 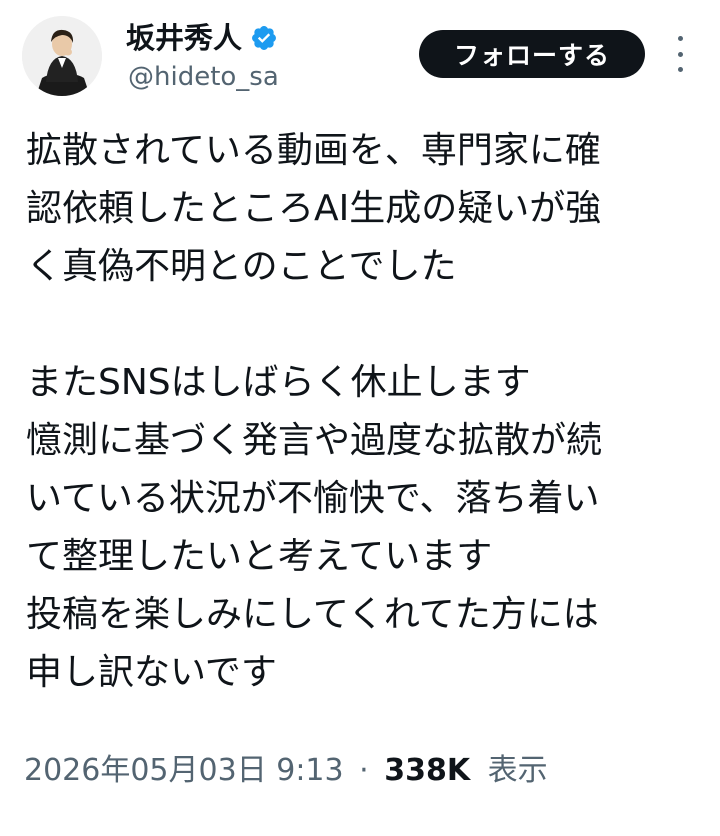 What do you see at coordinates (312, 614) in the screenshot?
I see `post-text-line: 投稿を楽しみにしてくれてた方には` at bounding box center [312, 614].